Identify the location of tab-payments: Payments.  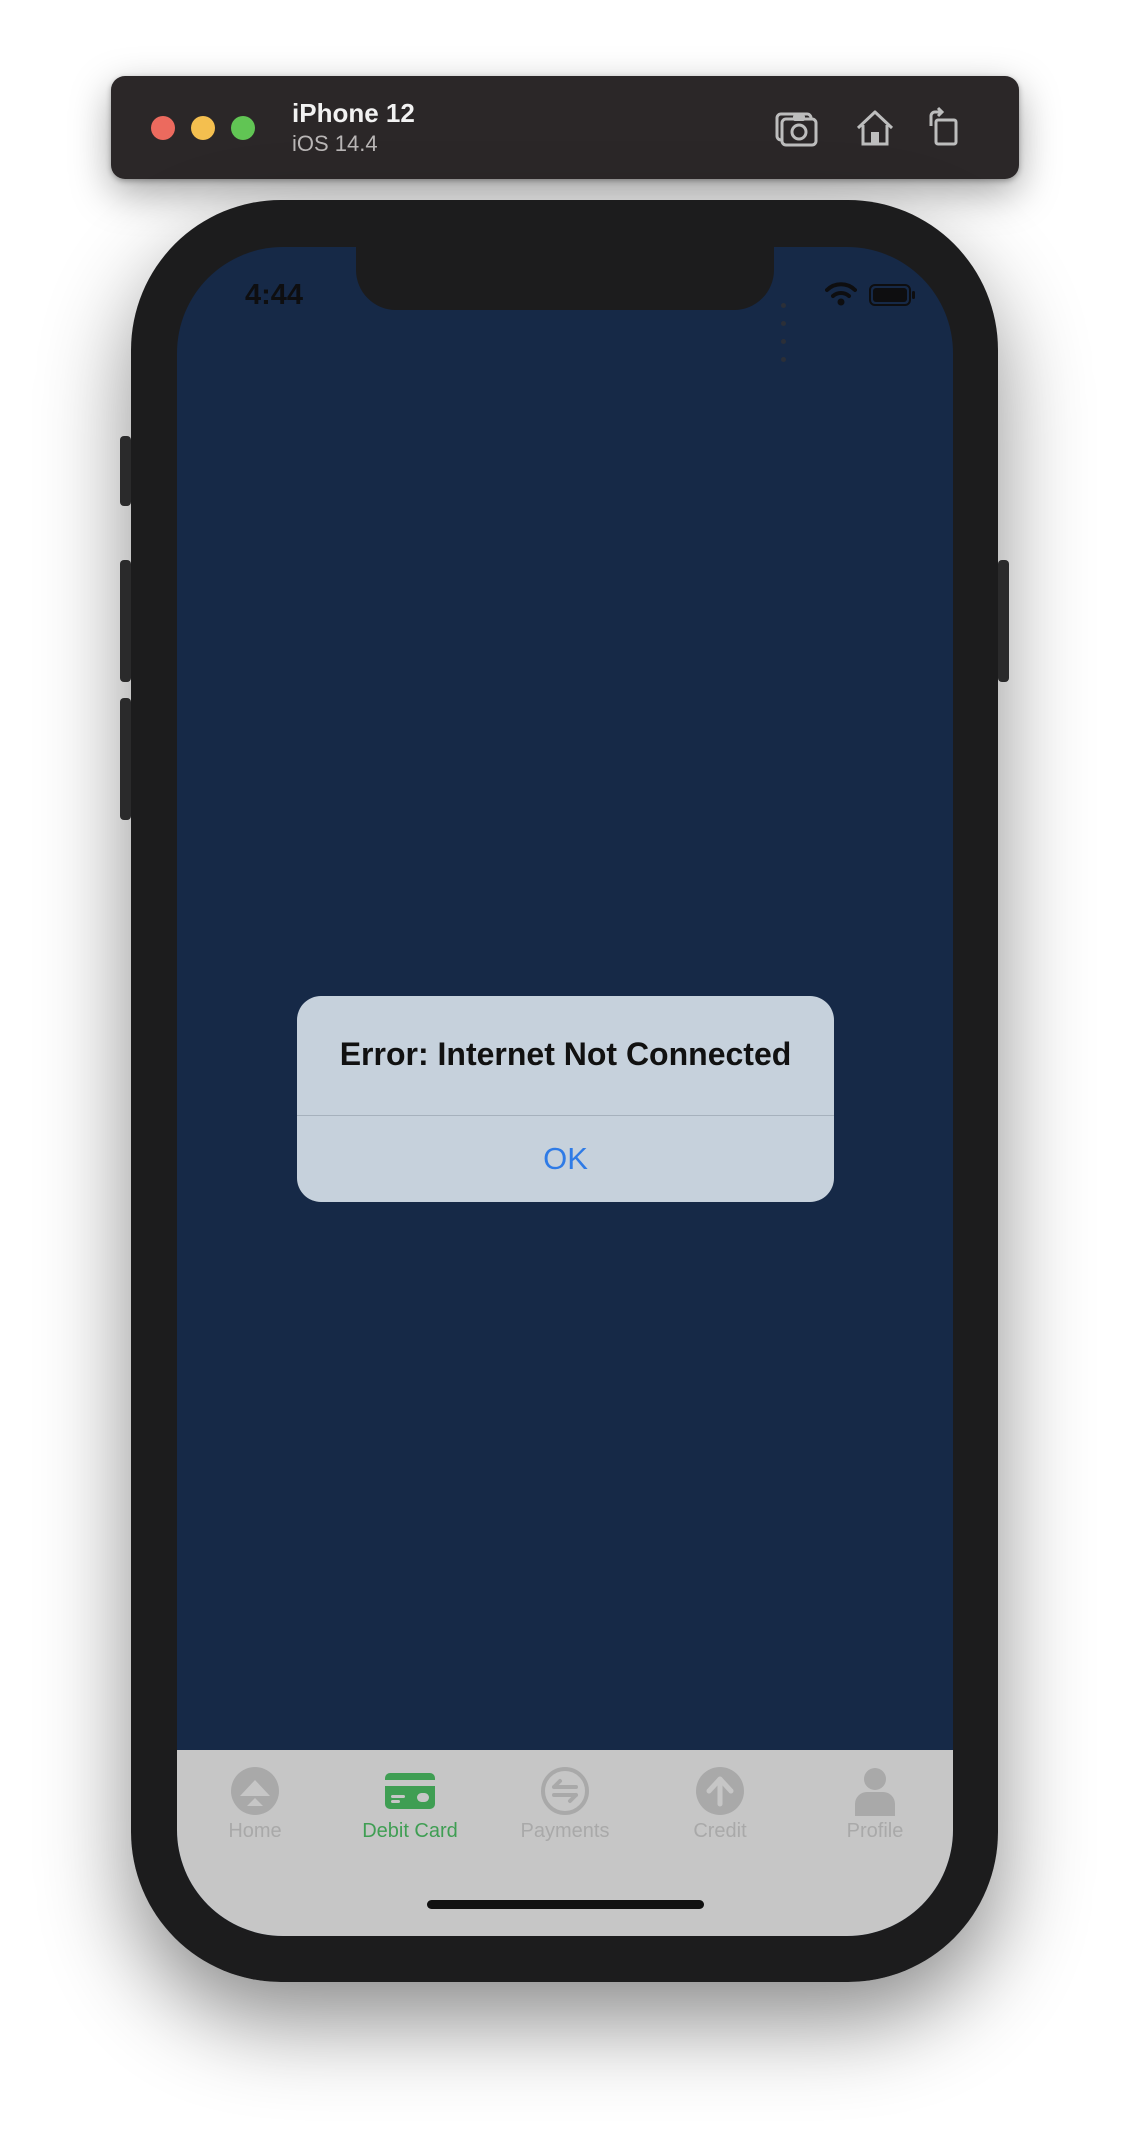
(565, 1804).